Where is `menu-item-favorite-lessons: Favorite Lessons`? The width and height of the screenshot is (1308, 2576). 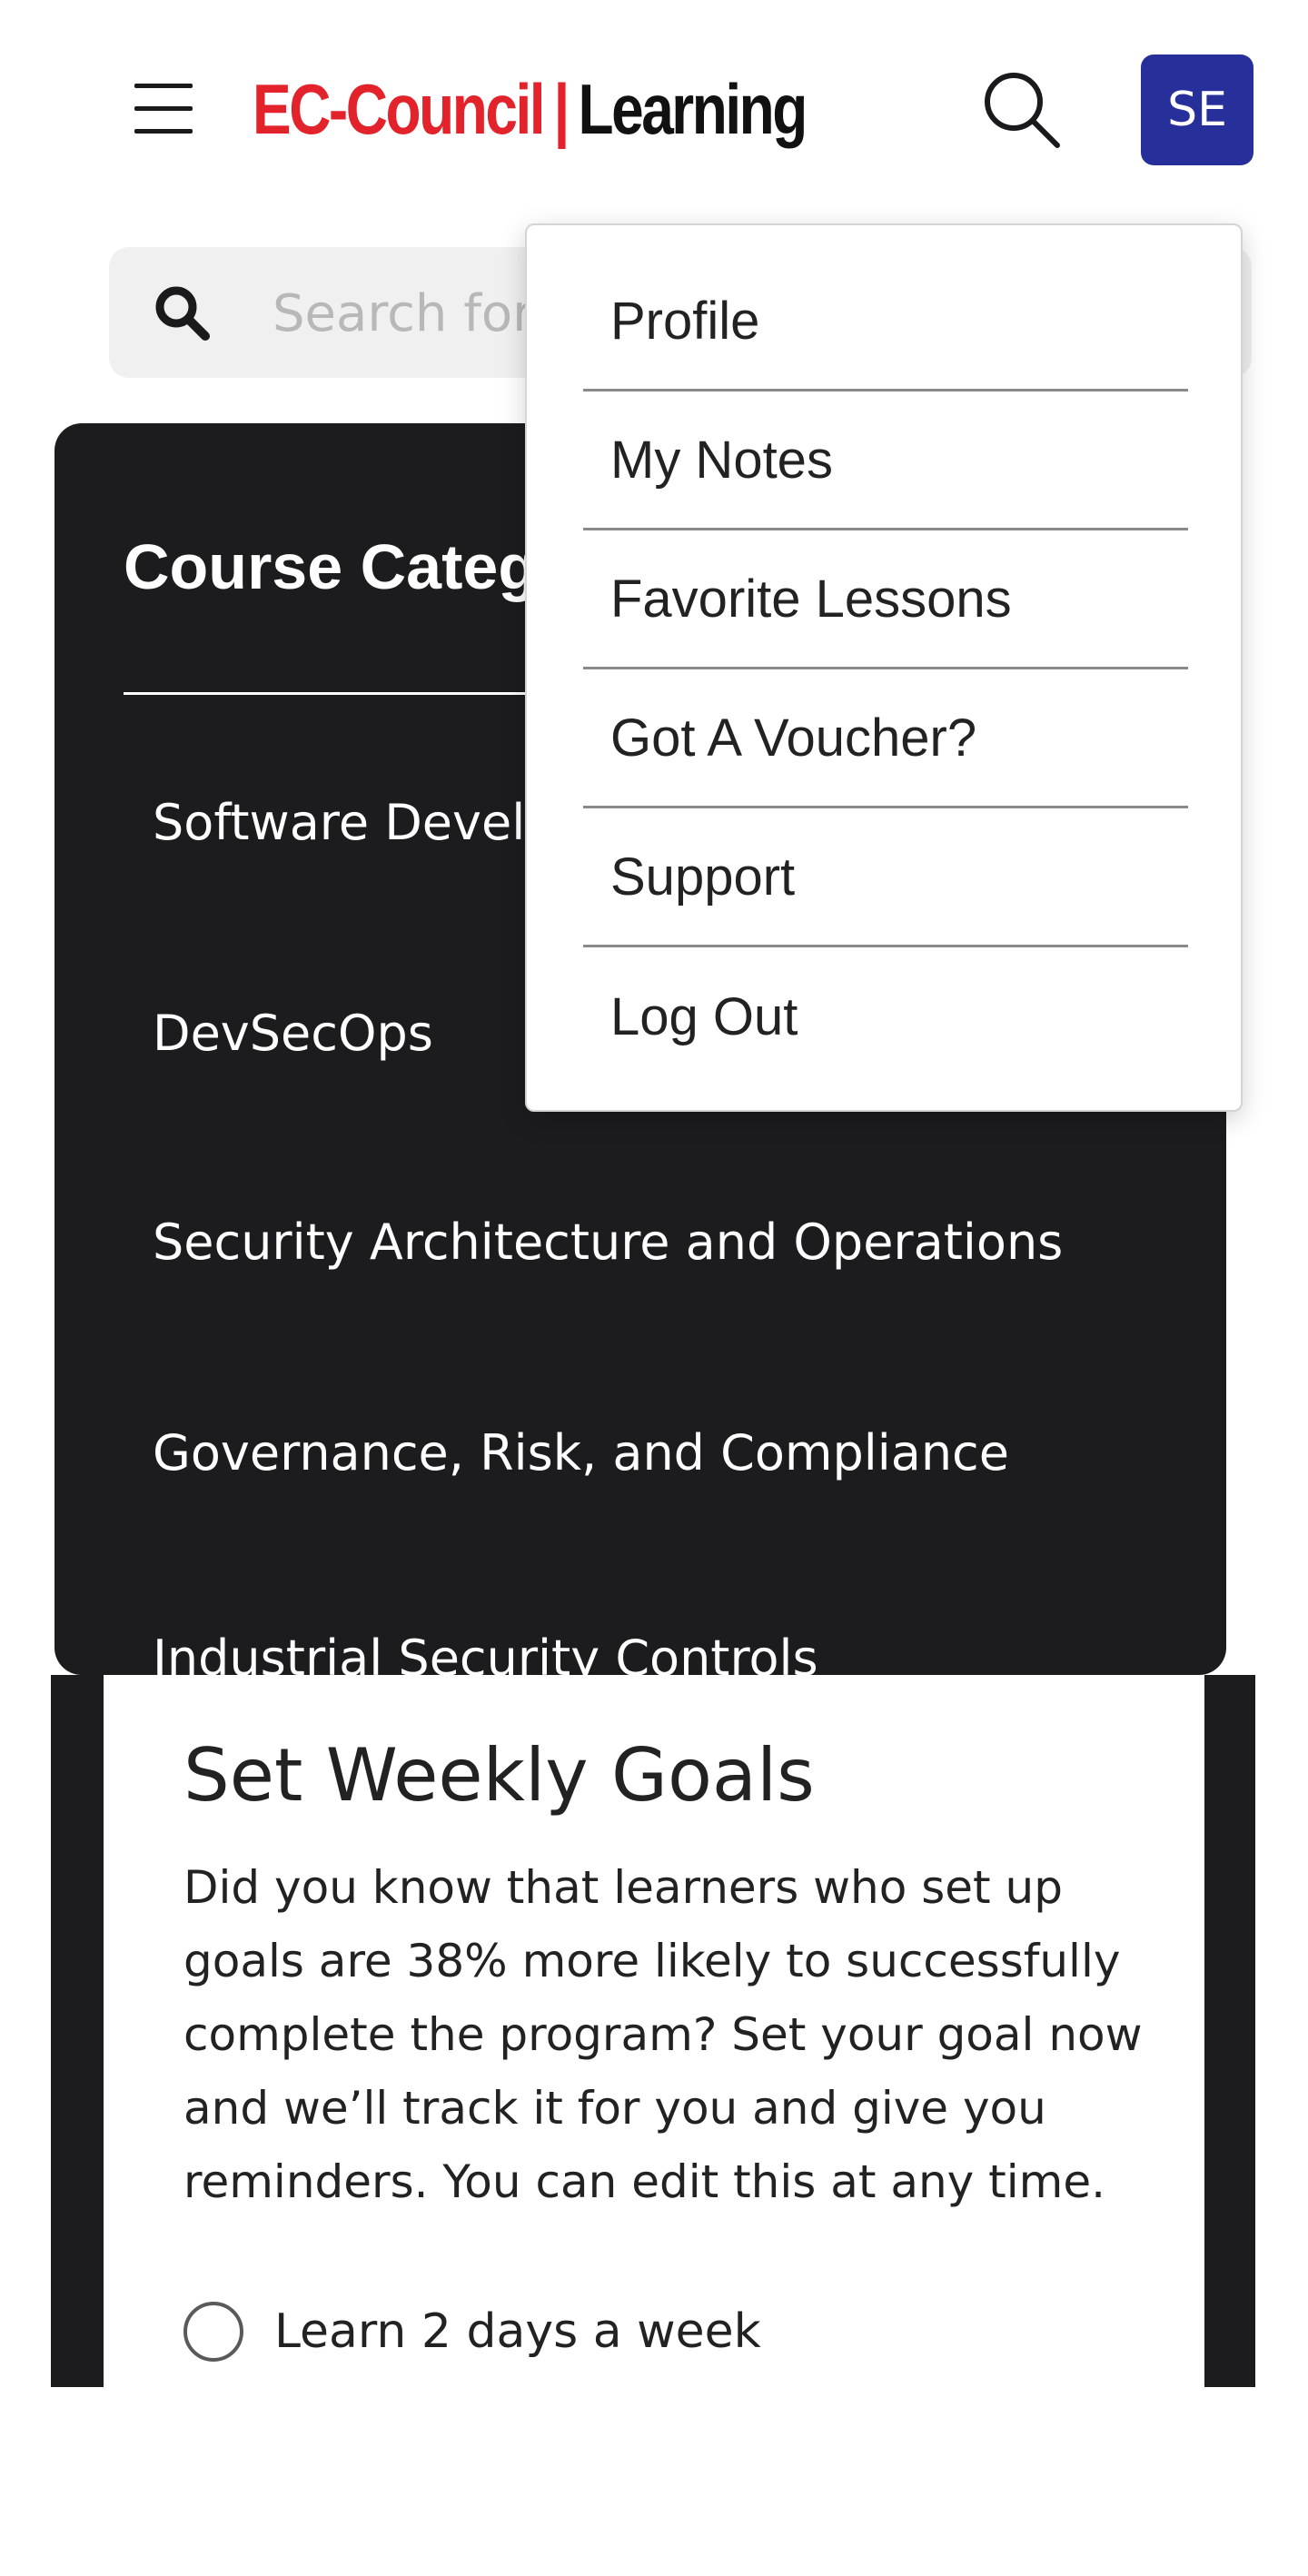 menu-item-favorite-lessons: Favorite Lessons is located at coordinates (885, 599).